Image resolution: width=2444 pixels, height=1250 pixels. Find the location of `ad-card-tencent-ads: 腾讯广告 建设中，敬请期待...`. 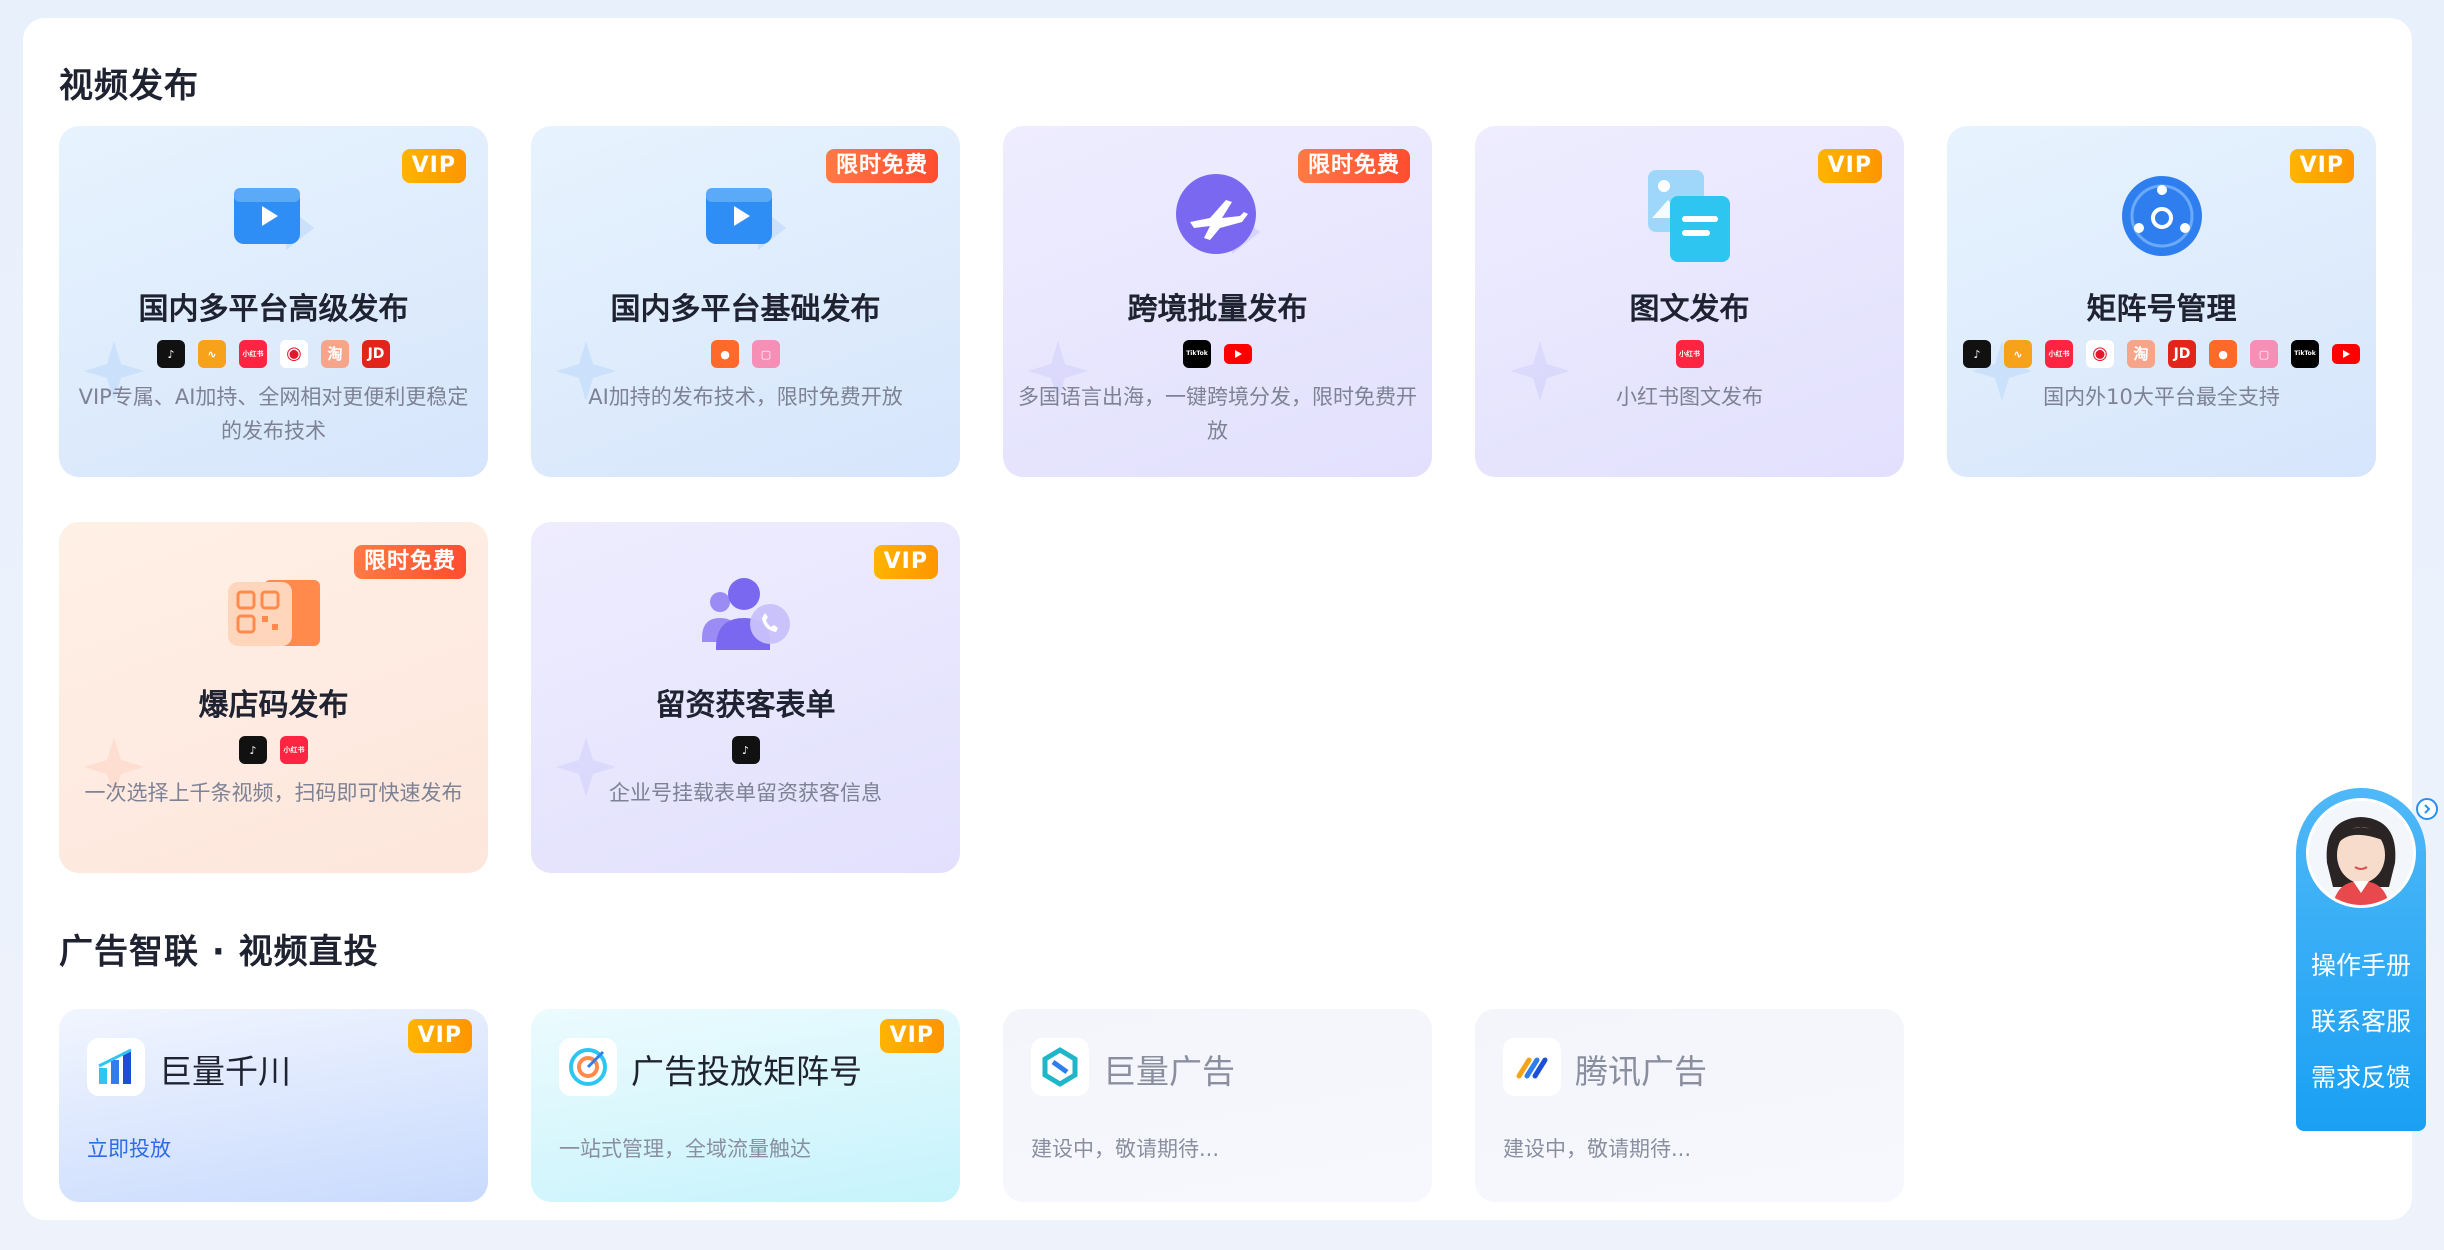

ad-card-tencent-ads: 腾讯广告 建设中，敬请期待... is located at coordinates (1689, 1105).